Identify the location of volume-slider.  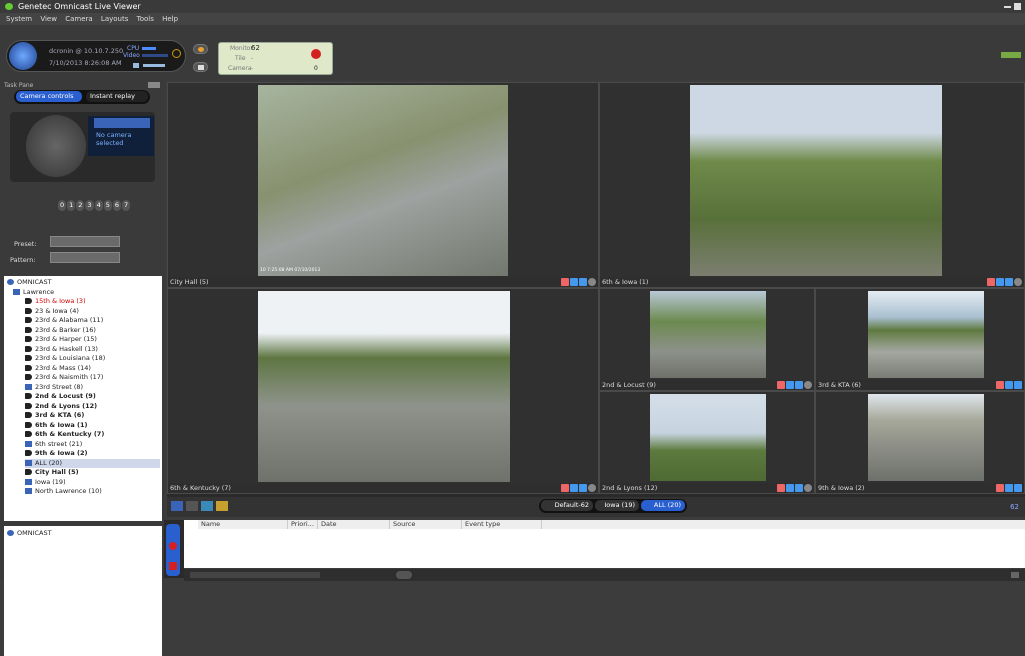
(154, 65).